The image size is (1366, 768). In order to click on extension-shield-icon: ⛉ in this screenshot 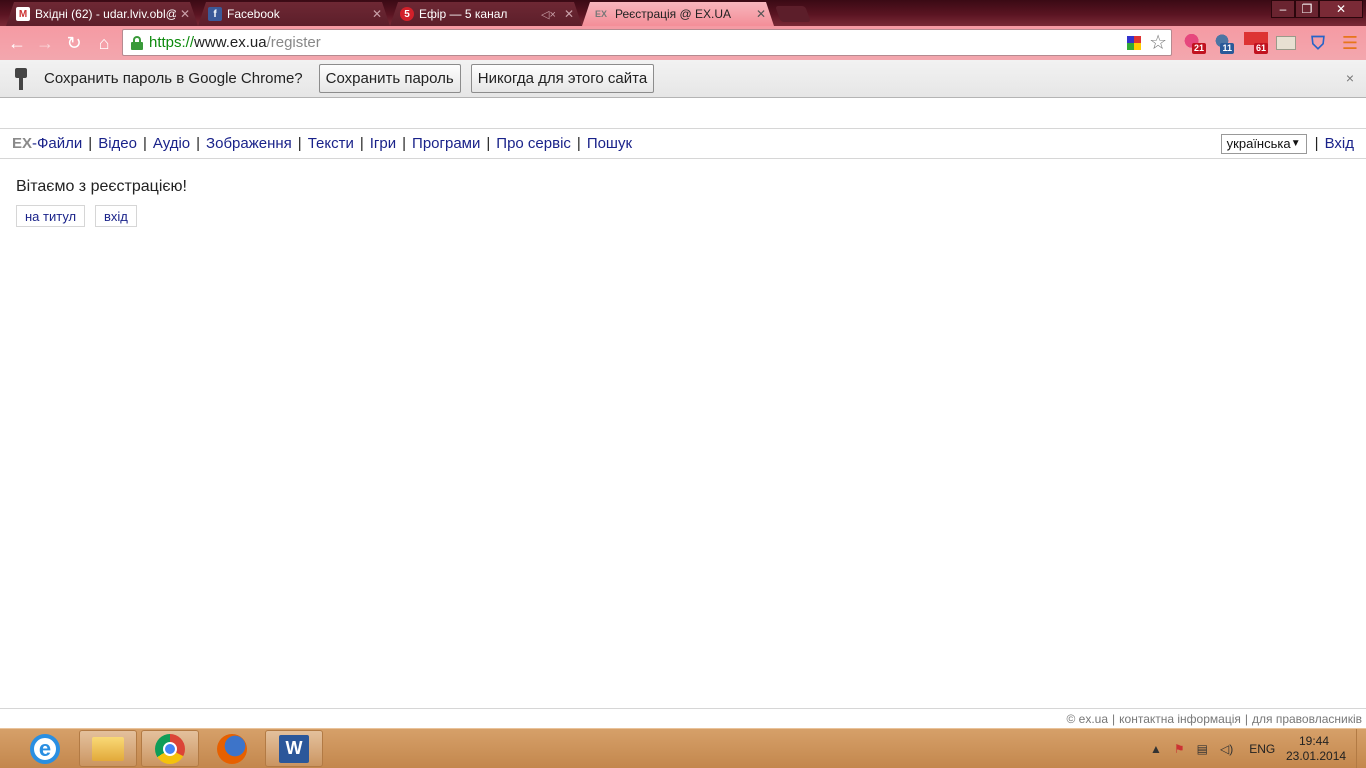, I will do `click(1318, 43)`.